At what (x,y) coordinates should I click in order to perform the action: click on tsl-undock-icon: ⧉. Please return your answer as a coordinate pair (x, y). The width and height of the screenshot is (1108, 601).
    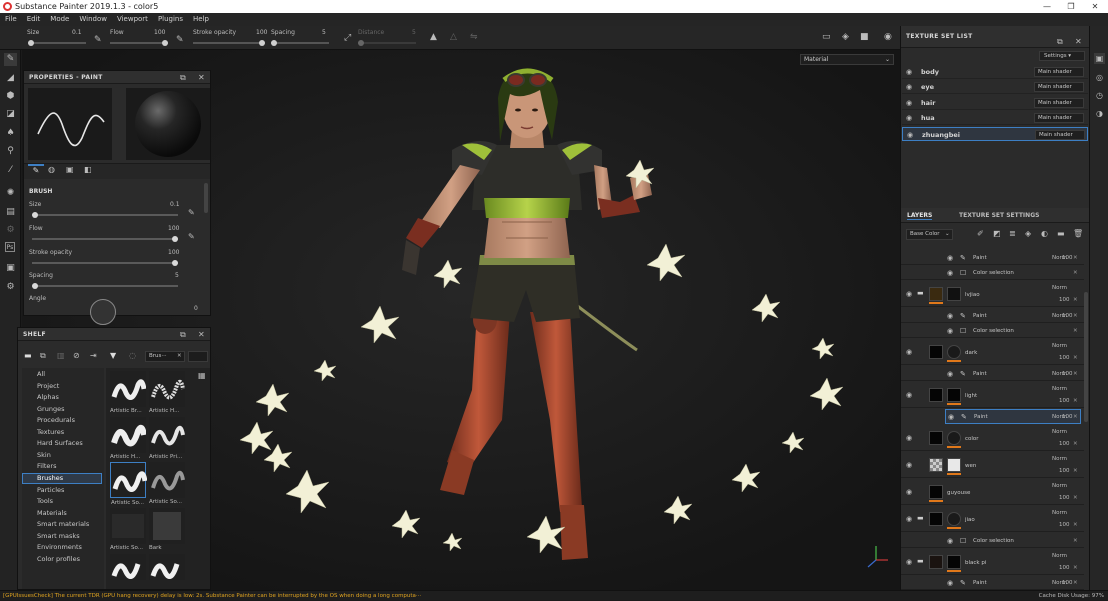
    Looking at the image, I should click on (1060, 42).